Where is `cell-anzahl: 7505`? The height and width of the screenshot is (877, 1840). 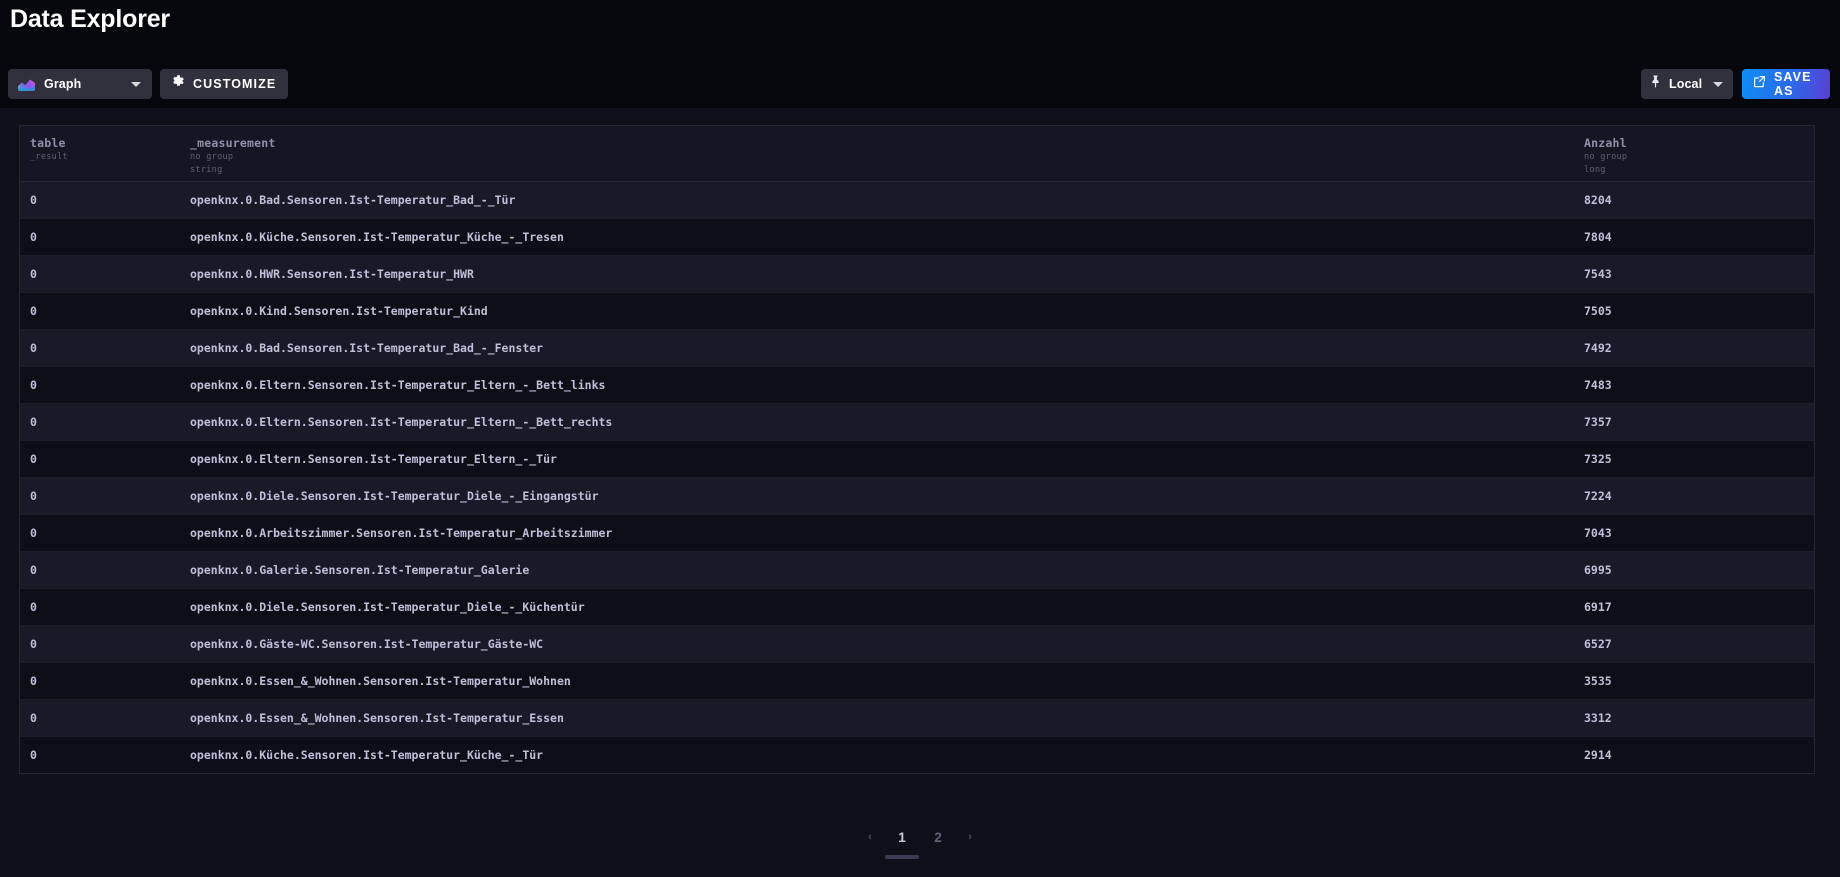
cell-anzahl: 7505 is located at coordinates (1598, 311).